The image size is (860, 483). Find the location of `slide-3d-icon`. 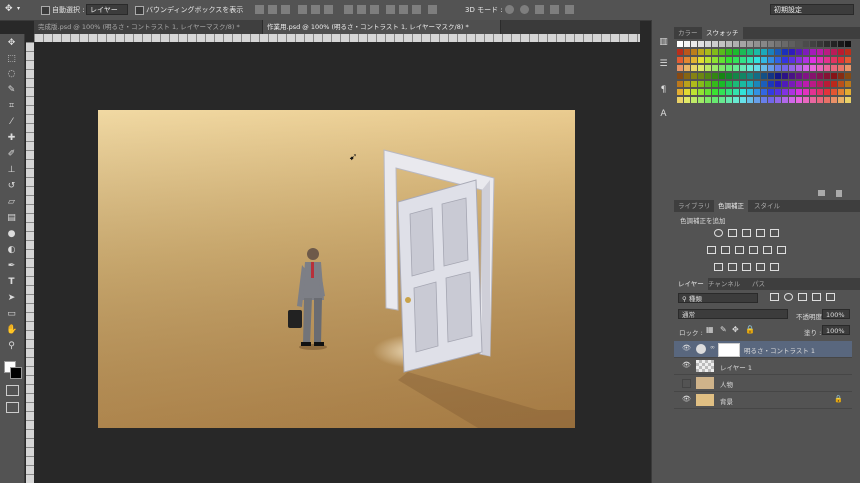

slide-3d-icon is located at coordinates (554, 9).